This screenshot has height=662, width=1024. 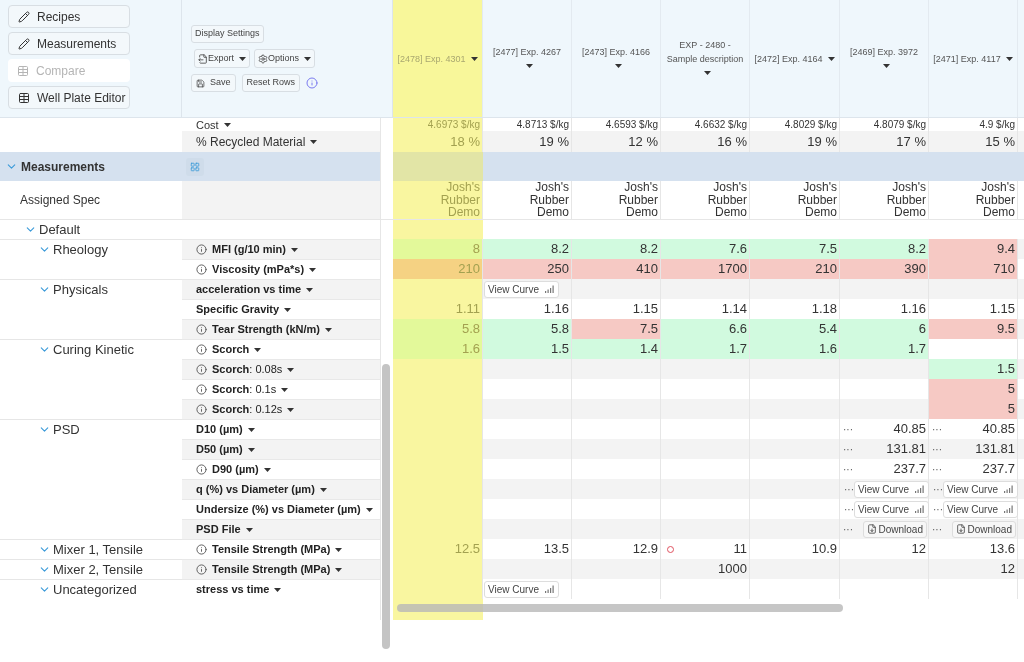 What do you see at coordinates (285, 58) in the screenshot?
I see `options-button: Options` at bounding box center [285, 58].